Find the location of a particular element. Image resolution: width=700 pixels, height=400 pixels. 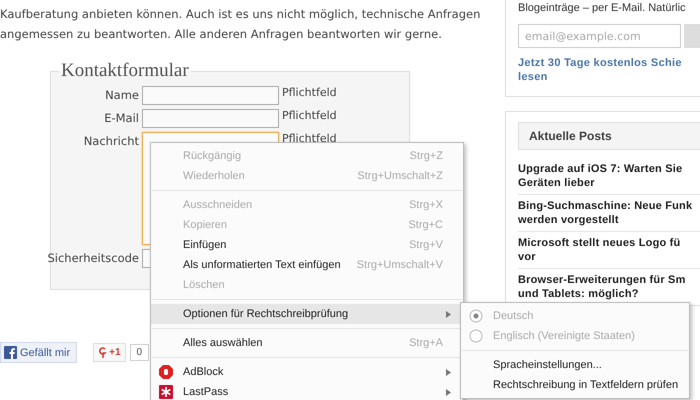

menu-item: Alles auswählen Strg+A is located at coordinates (307, 343).